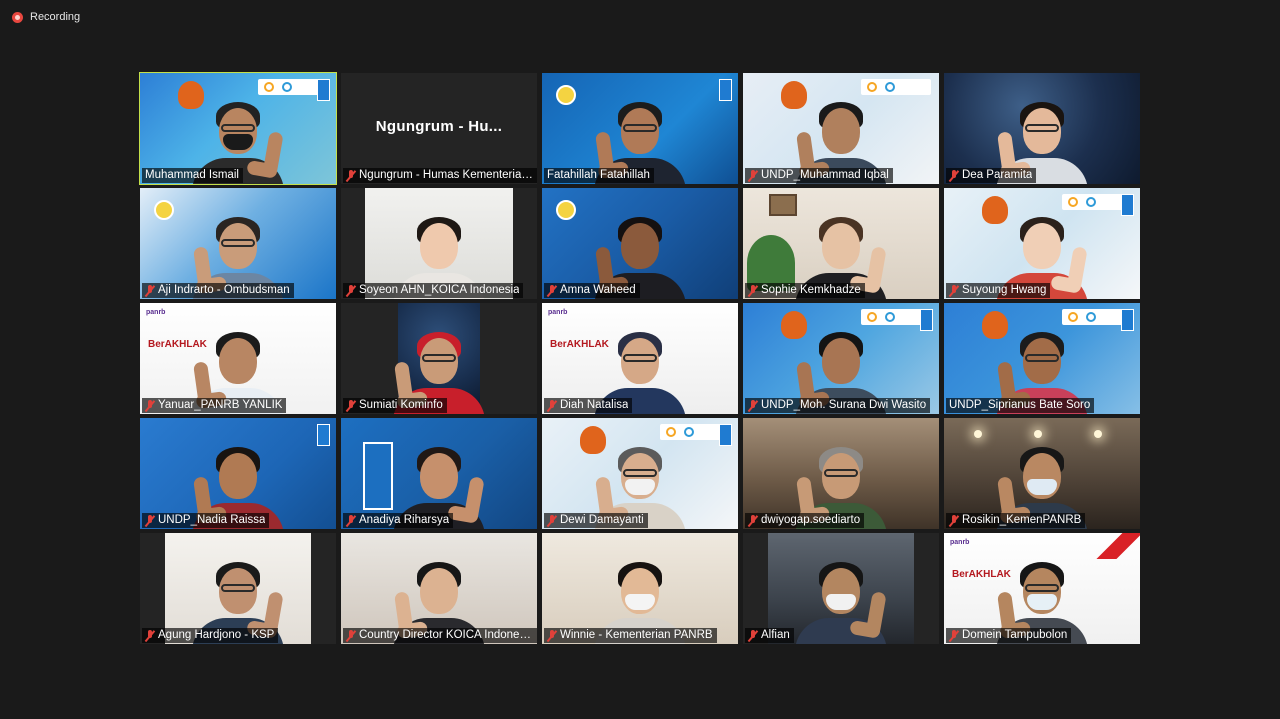 The image size is (1280, 719). Describe the element at coordinates (1042, 243) in the screenshot. I see `participant-tile: Suyoung Hwang` at that location.